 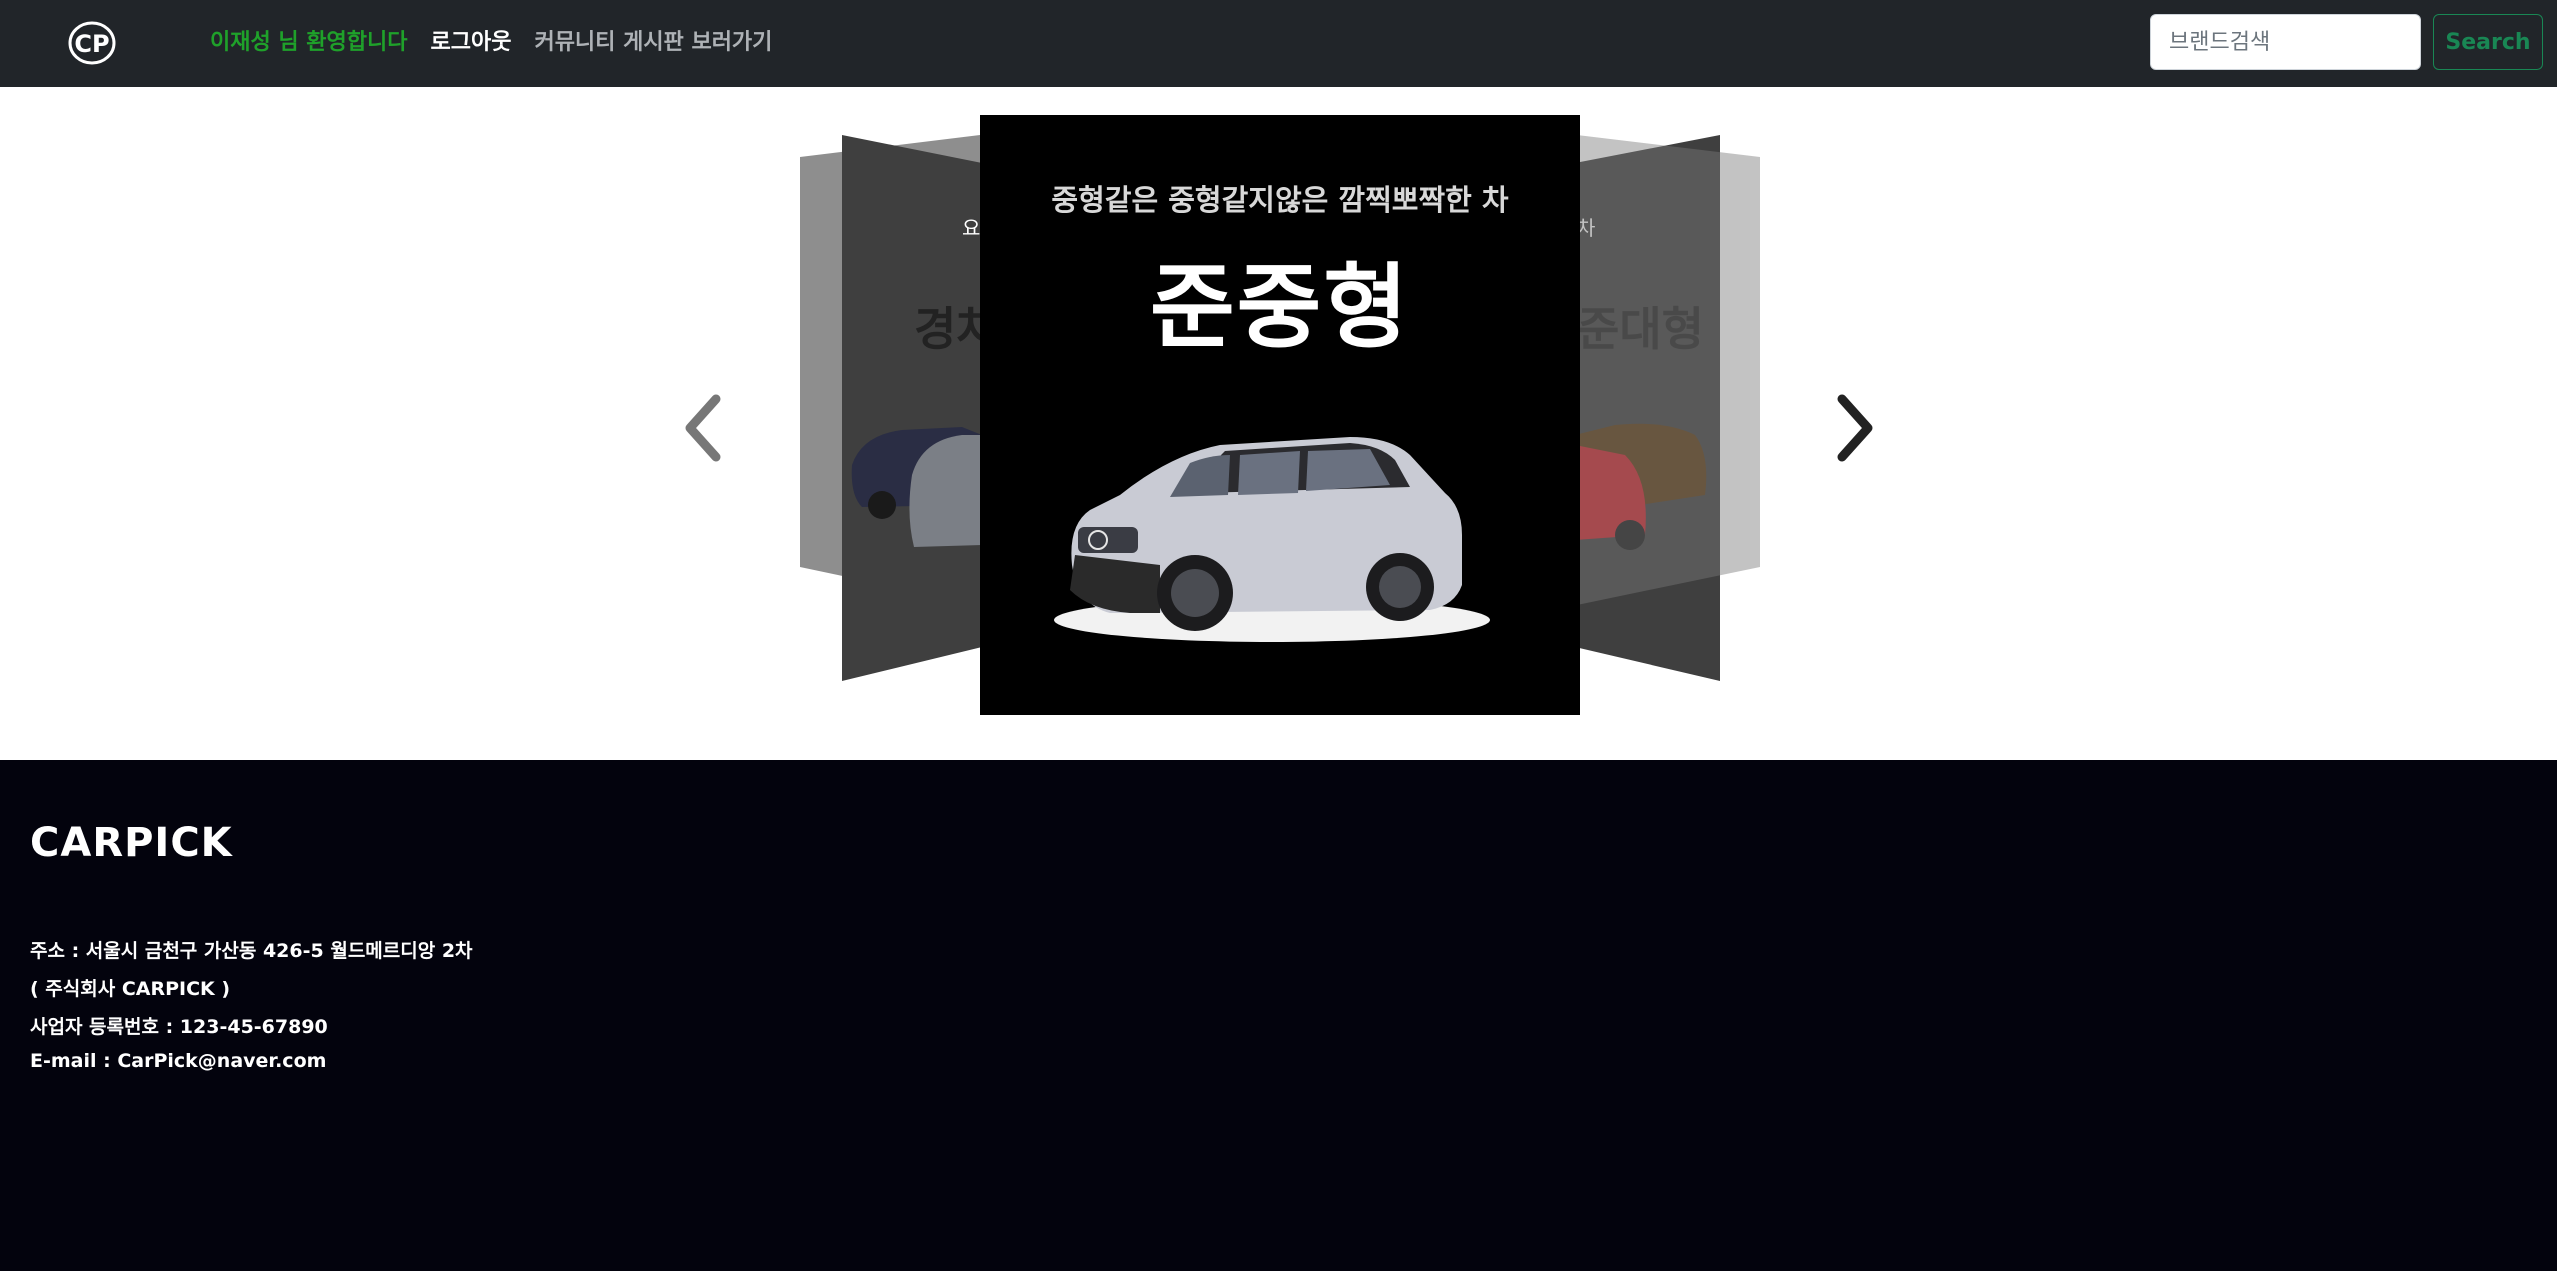 What do you see at coordinates (2488, 42) in the screenshot?
I see `search-button: Search` at bounding box center [2488, 42].